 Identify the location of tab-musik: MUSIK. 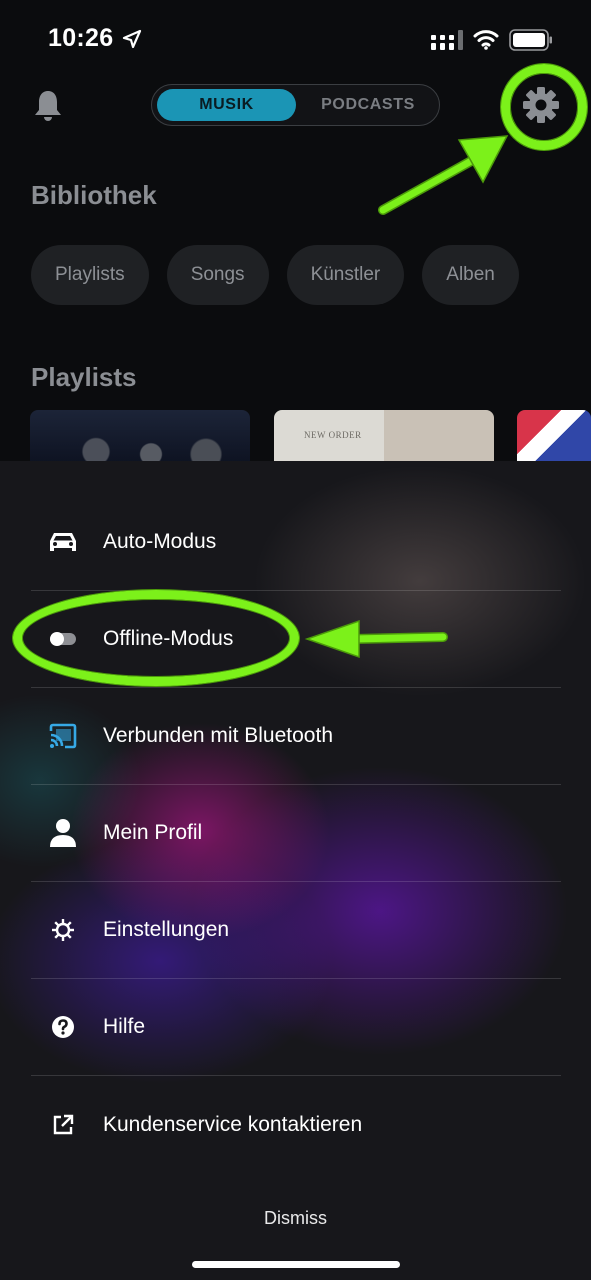
(226, 105).